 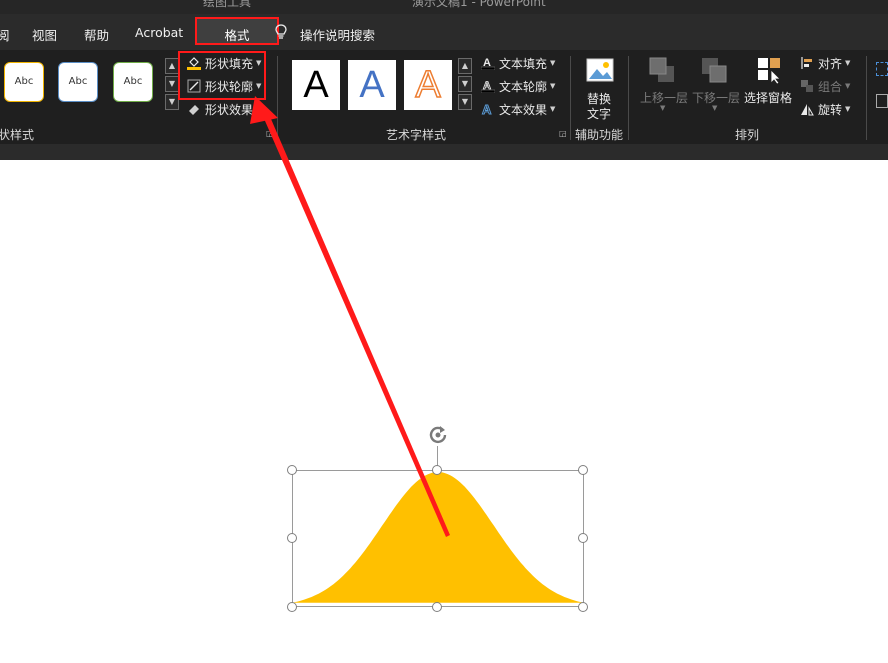 I want to click on wordart-gallery-scroll: ▲ ▼ ▼, so click(x=465, y=85).